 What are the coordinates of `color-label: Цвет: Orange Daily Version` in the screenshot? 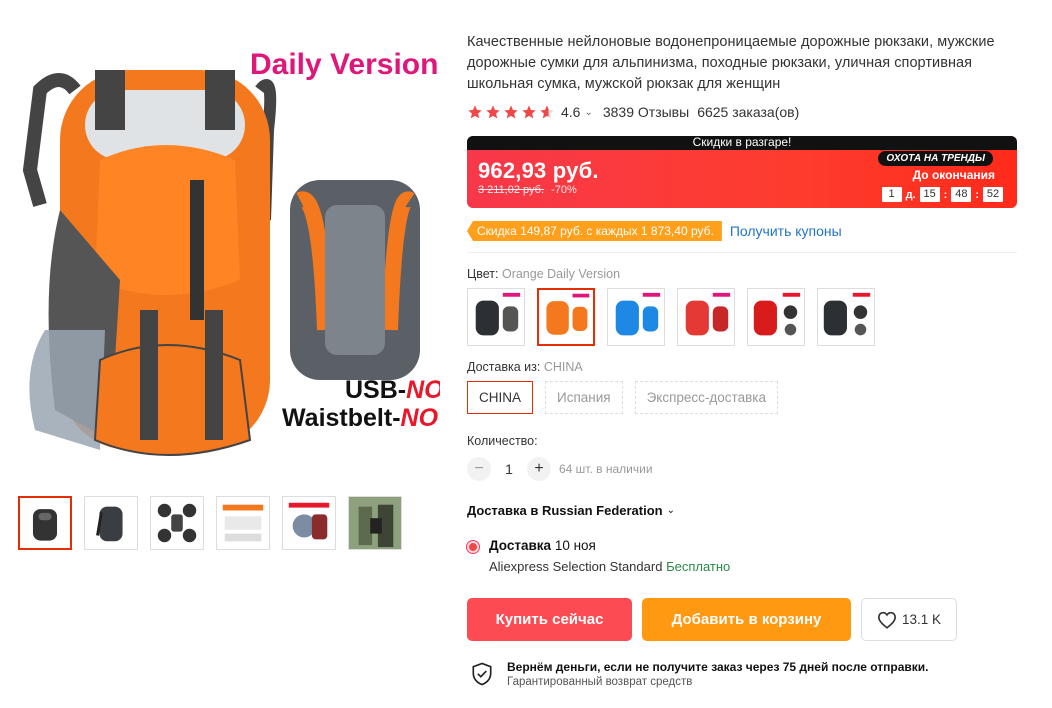 It's located at (544, 274).